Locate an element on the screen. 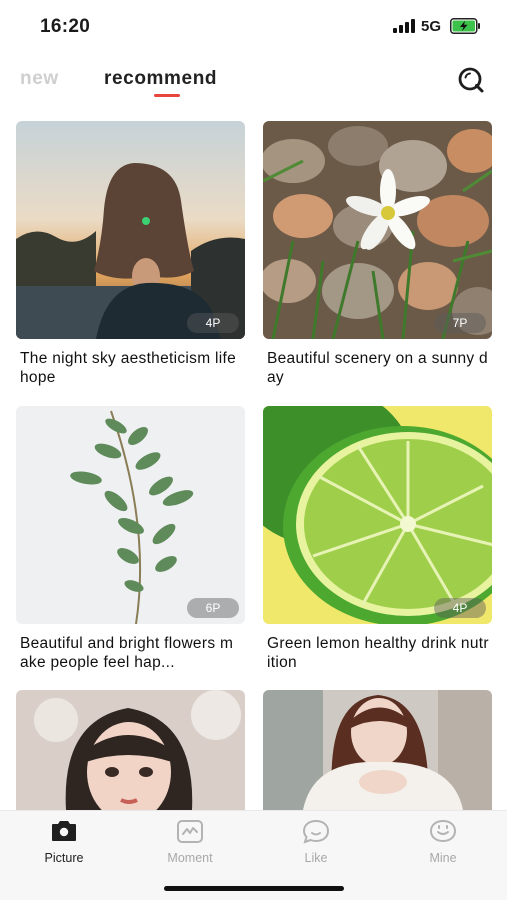 This screenshot has width=507, height=900. mine-icon is located at coordinates (443, 831).